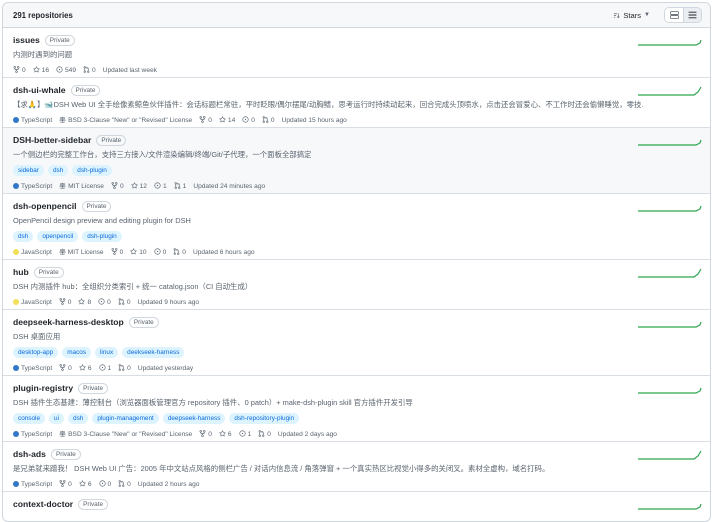 This screenshot has width=720, height=522. What do you see at coordinates (21, 272) in the screenshot?
I see `repo-name-link: hub` at bounding box center [21, 272].